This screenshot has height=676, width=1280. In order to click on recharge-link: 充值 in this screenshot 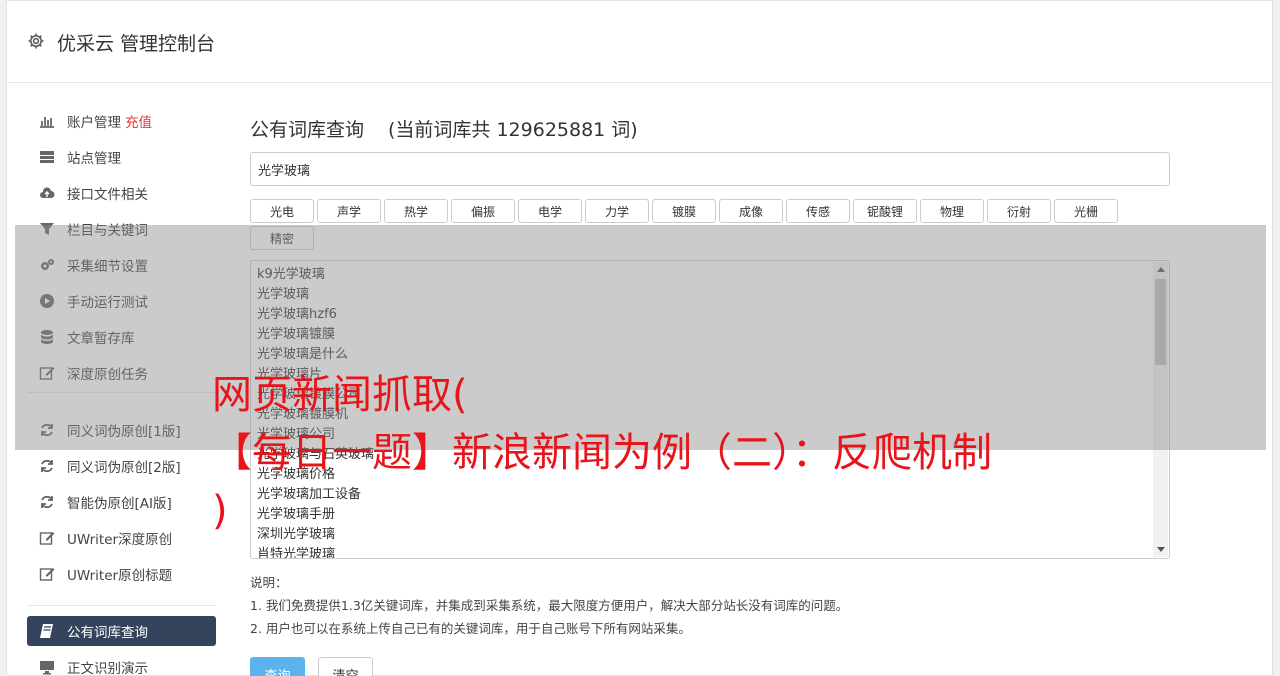, I will do `click(138, 121)`.